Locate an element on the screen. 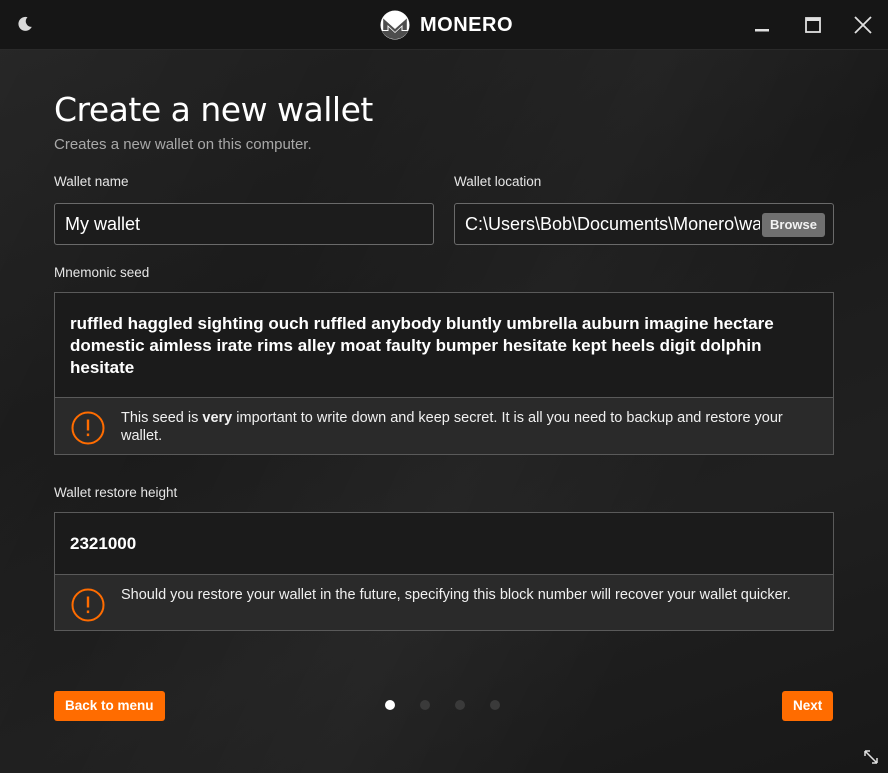 The height and width of the screenshot is (773, 888). seed-warning-emphasis: very is located at coordinates (217, 418).